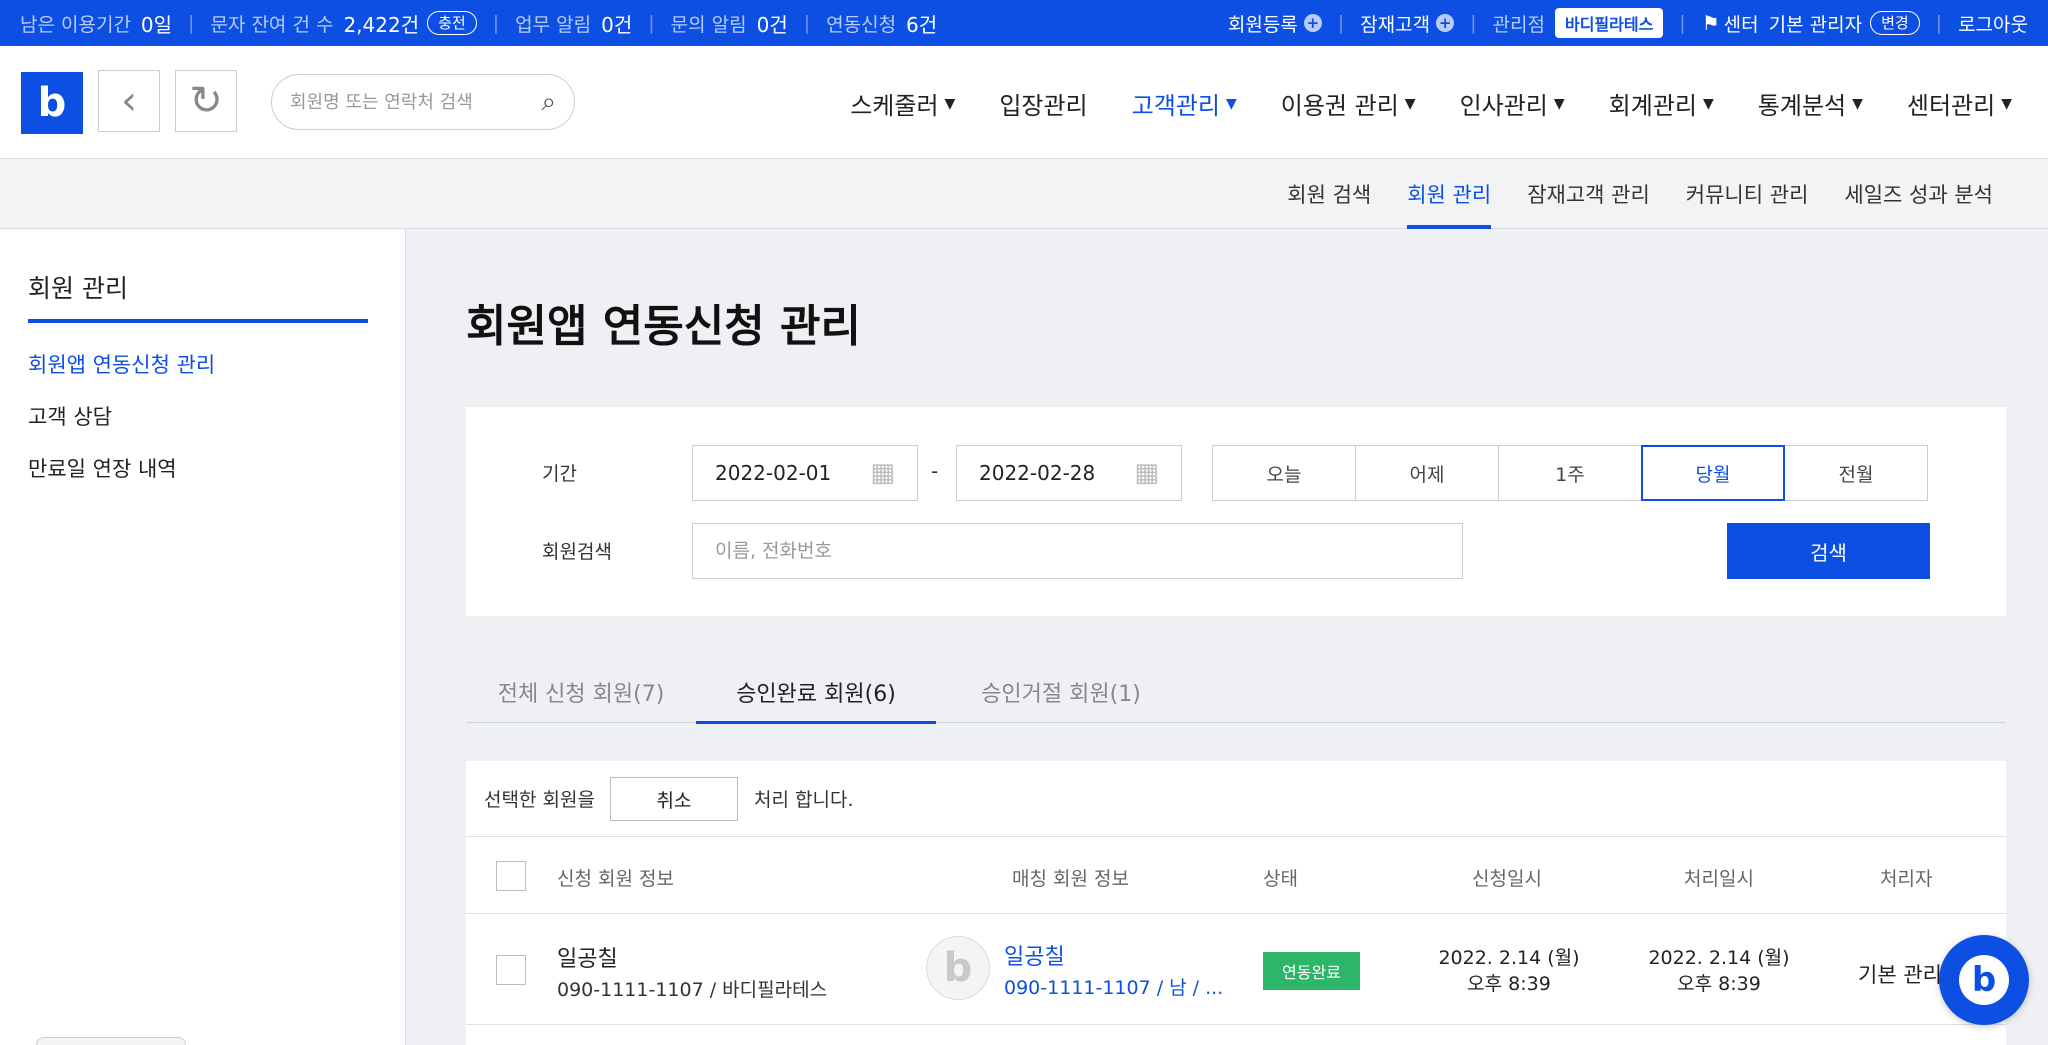  Describe the element at coordinates (511, 876) in the screenshot. I see `select-all-checkbox` at that location.